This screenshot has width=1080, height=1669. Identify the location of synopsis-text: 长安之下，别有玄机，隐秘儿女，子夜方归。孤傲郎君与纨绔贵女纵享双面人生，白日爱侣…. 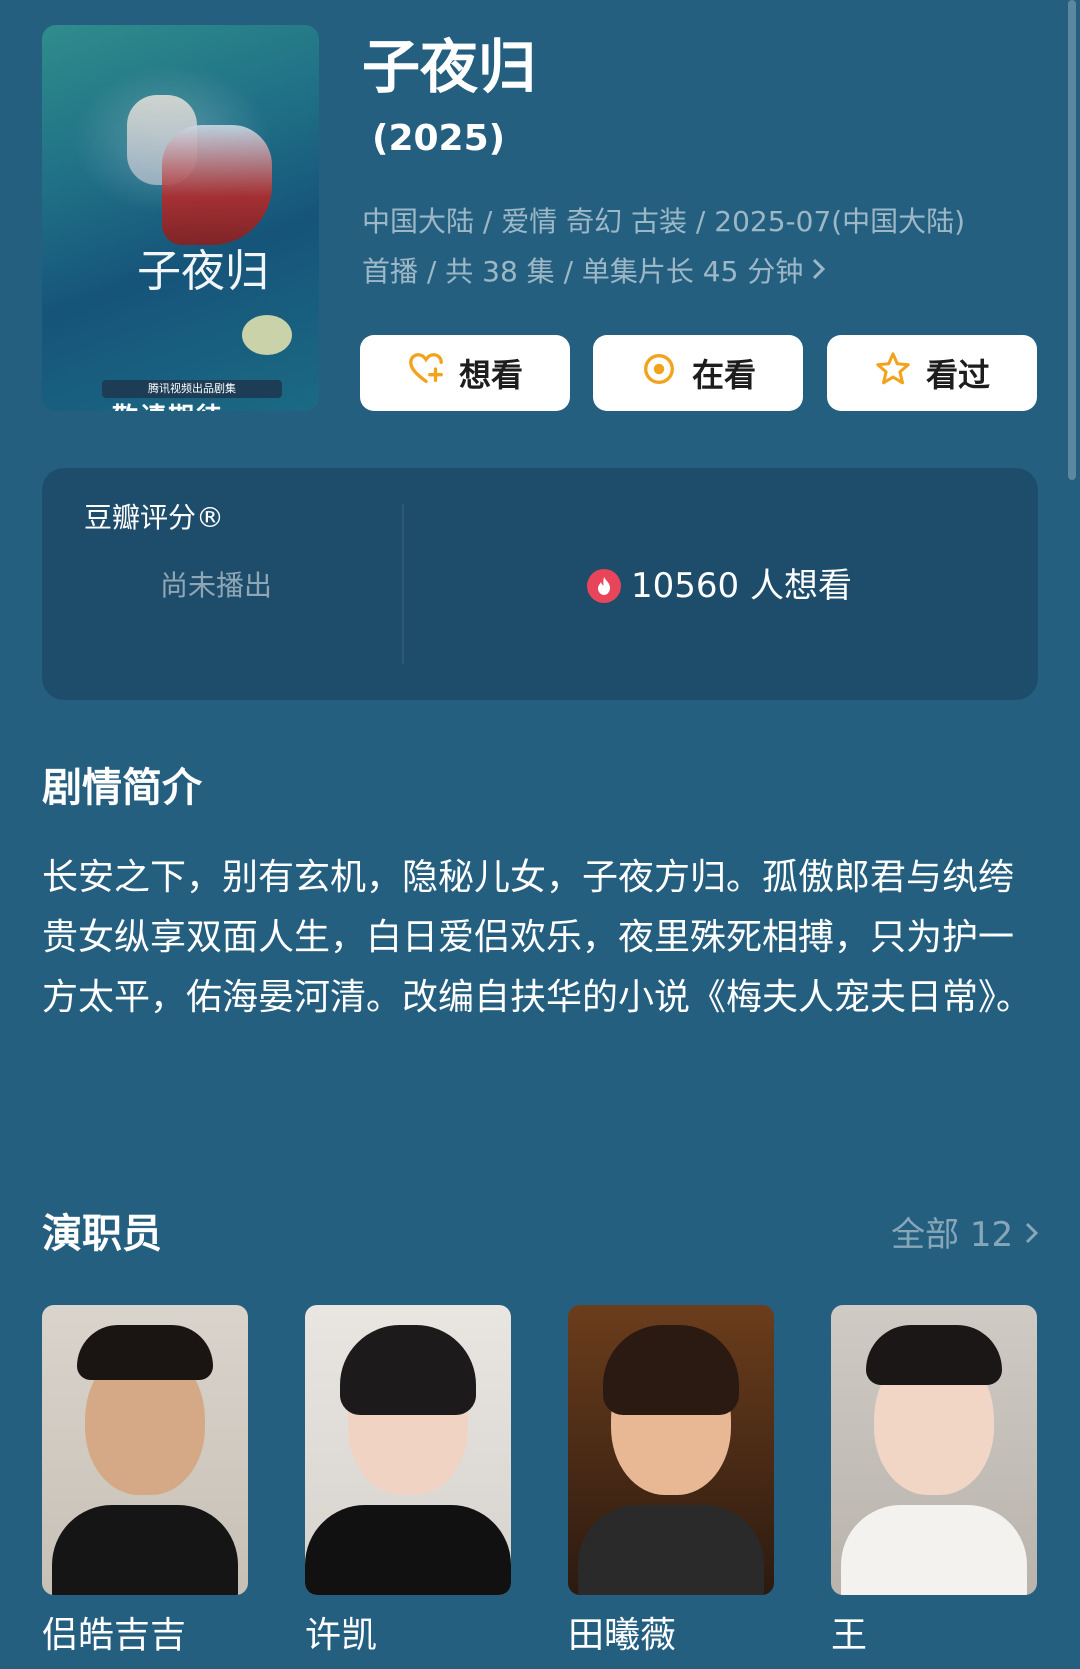
(540, 938).